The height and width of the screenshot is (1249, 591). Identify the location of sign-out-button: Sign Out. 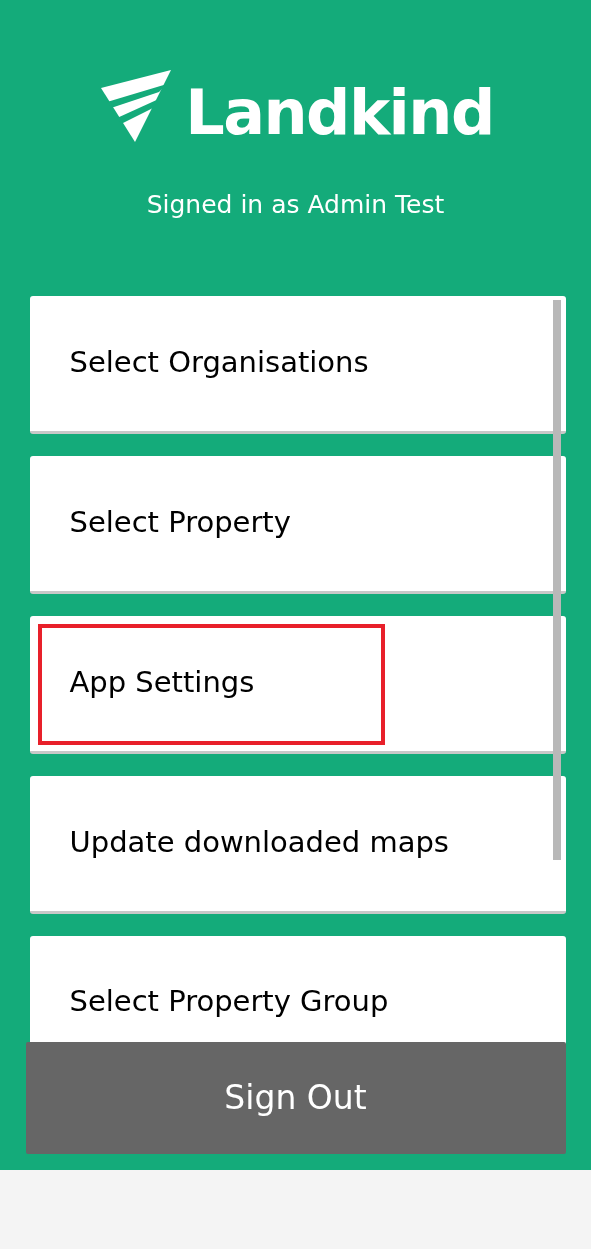
(295, 1097).